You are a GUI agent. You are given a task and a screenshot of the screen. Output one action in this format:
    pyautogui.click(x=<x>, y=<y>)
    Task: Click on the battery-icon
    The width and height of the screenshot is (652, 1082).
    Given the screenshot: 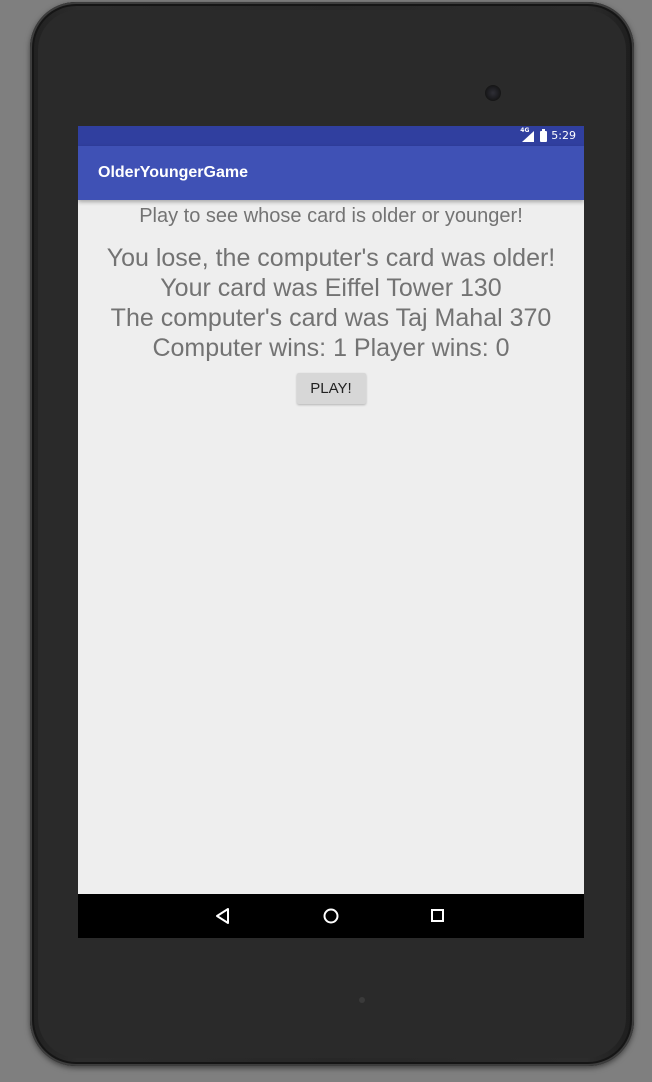 What is the action you would take?
    pyautogui.click(x=544, y=135)
    